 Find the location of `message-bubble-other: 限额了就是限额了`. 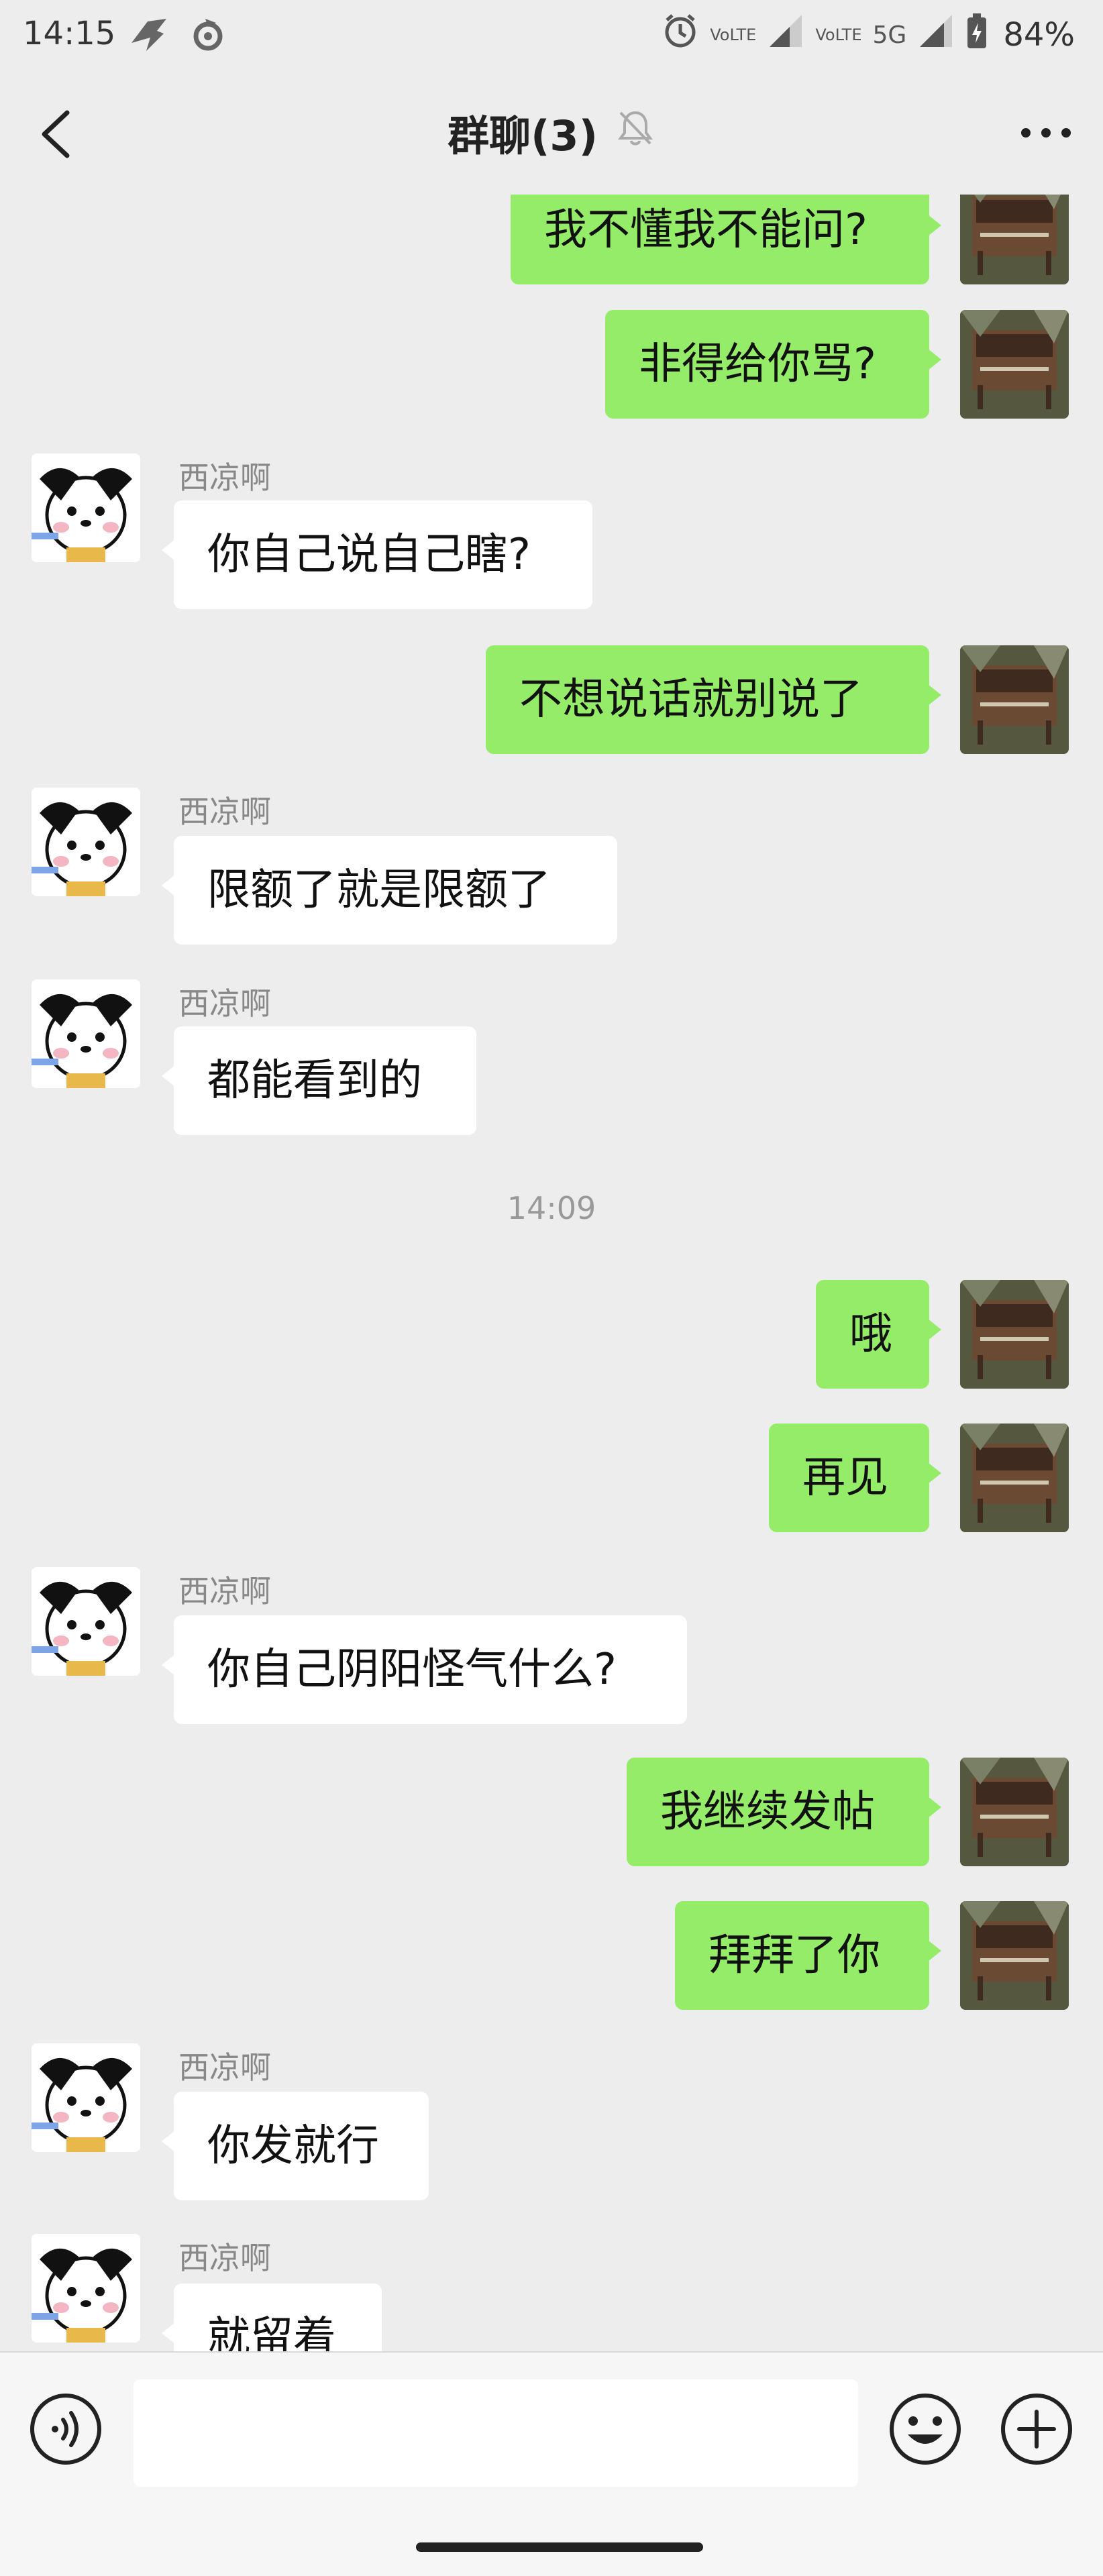

message-bubble-other: 限额了就是限额了 is located at coordinates (390, 890).